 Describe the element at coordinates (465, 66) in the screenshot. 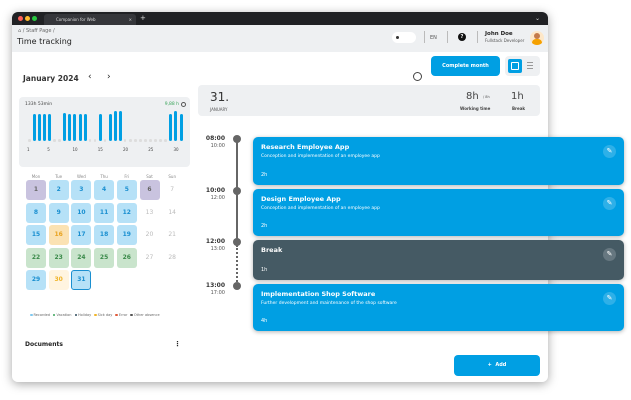

I see `complete-month-button: Complete month` at that location.